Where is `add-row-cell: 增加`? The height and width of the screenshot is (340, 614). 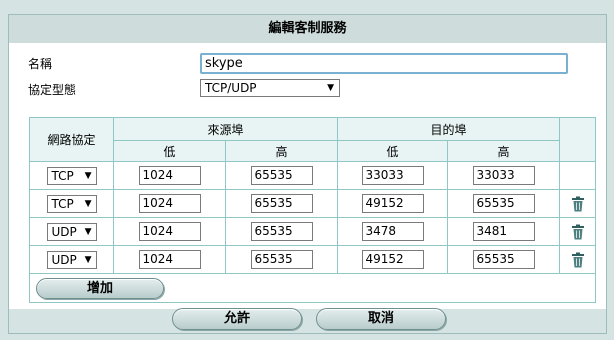 add-row-cell: 增加 is located at coordinates (312, 288).